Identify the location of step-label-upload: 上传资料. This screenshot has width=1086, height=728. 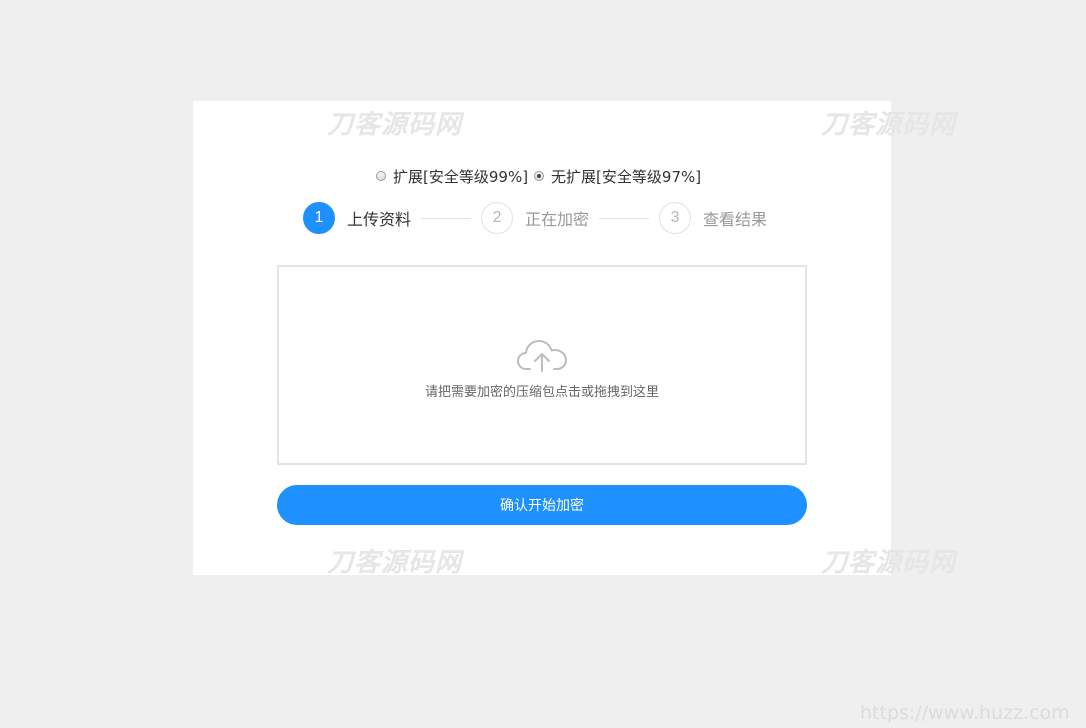
(379, 219).